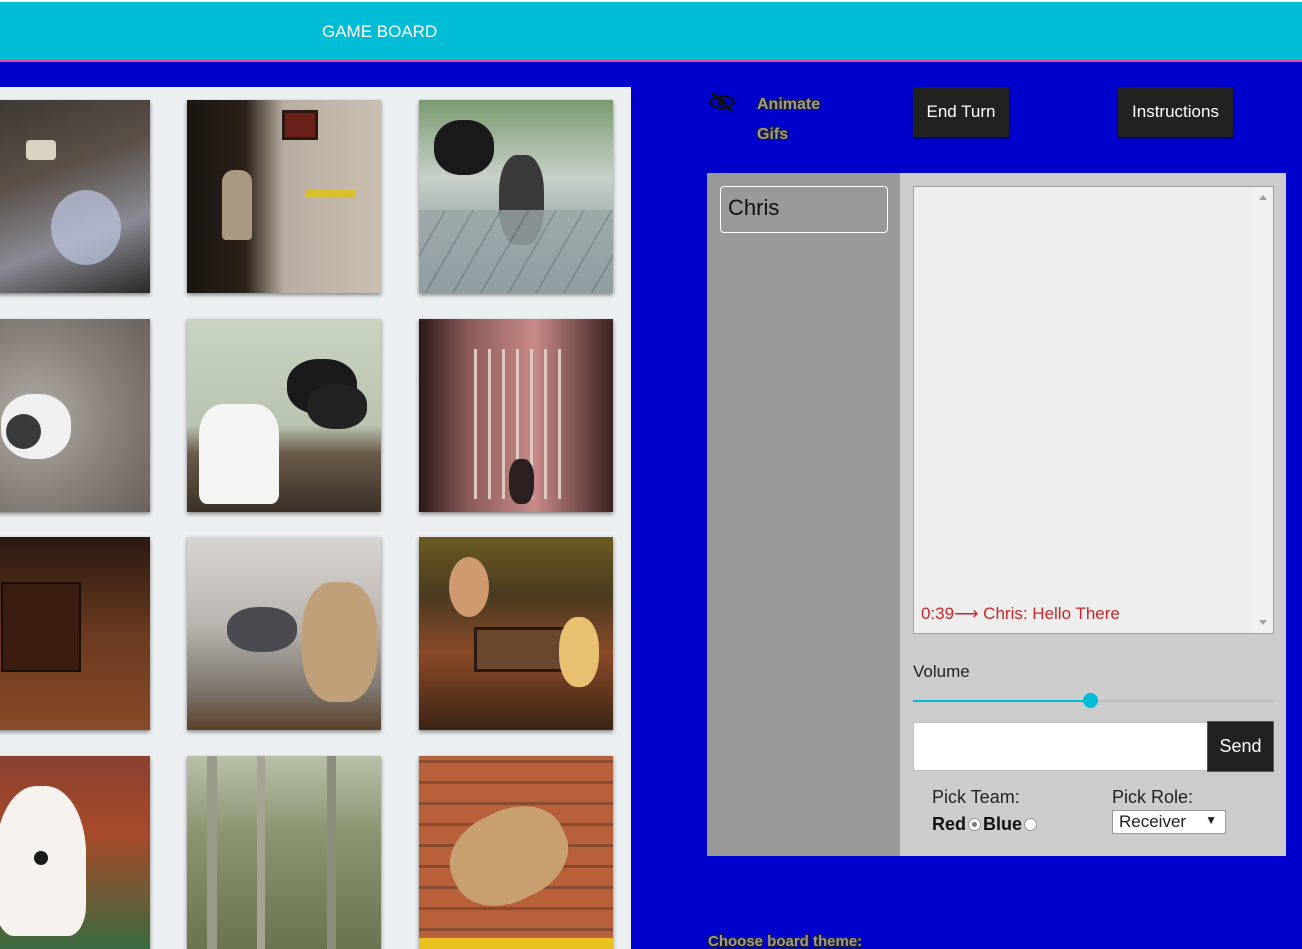 Image resolution: width=1302 pixels, height=949 pixels. I want to click on player-chip: Chris, so click(804, 209).